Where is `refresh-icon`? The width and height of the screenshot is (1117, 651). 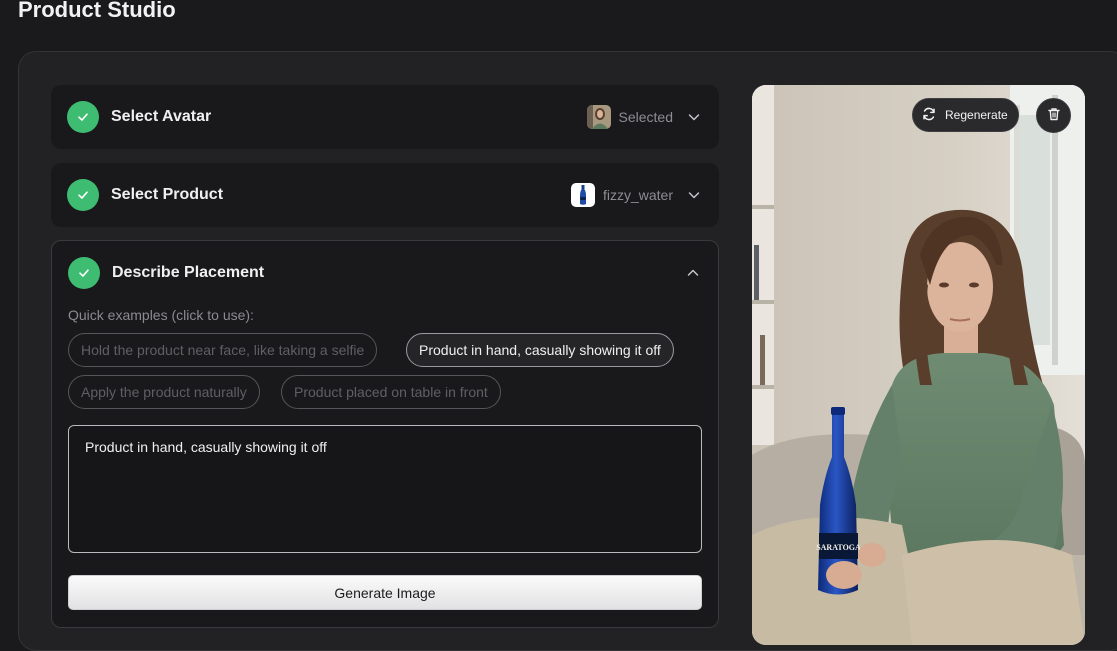
refresh-icon is located at coordinates (929, 115).